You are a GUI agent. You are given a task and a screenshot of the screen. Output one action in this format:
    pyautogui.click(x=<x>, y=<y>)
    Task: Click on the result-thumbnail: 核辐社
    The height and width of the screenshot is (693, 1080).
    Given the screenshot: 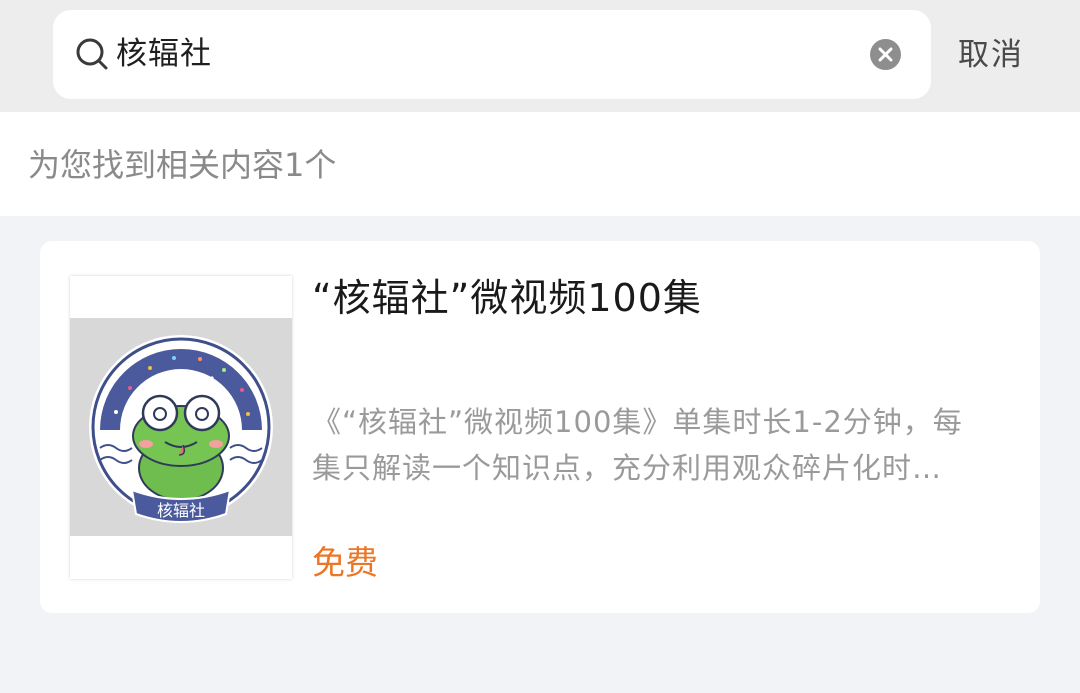 What is the action you would take?
    pyautogui.click(x=181, y=427)
    